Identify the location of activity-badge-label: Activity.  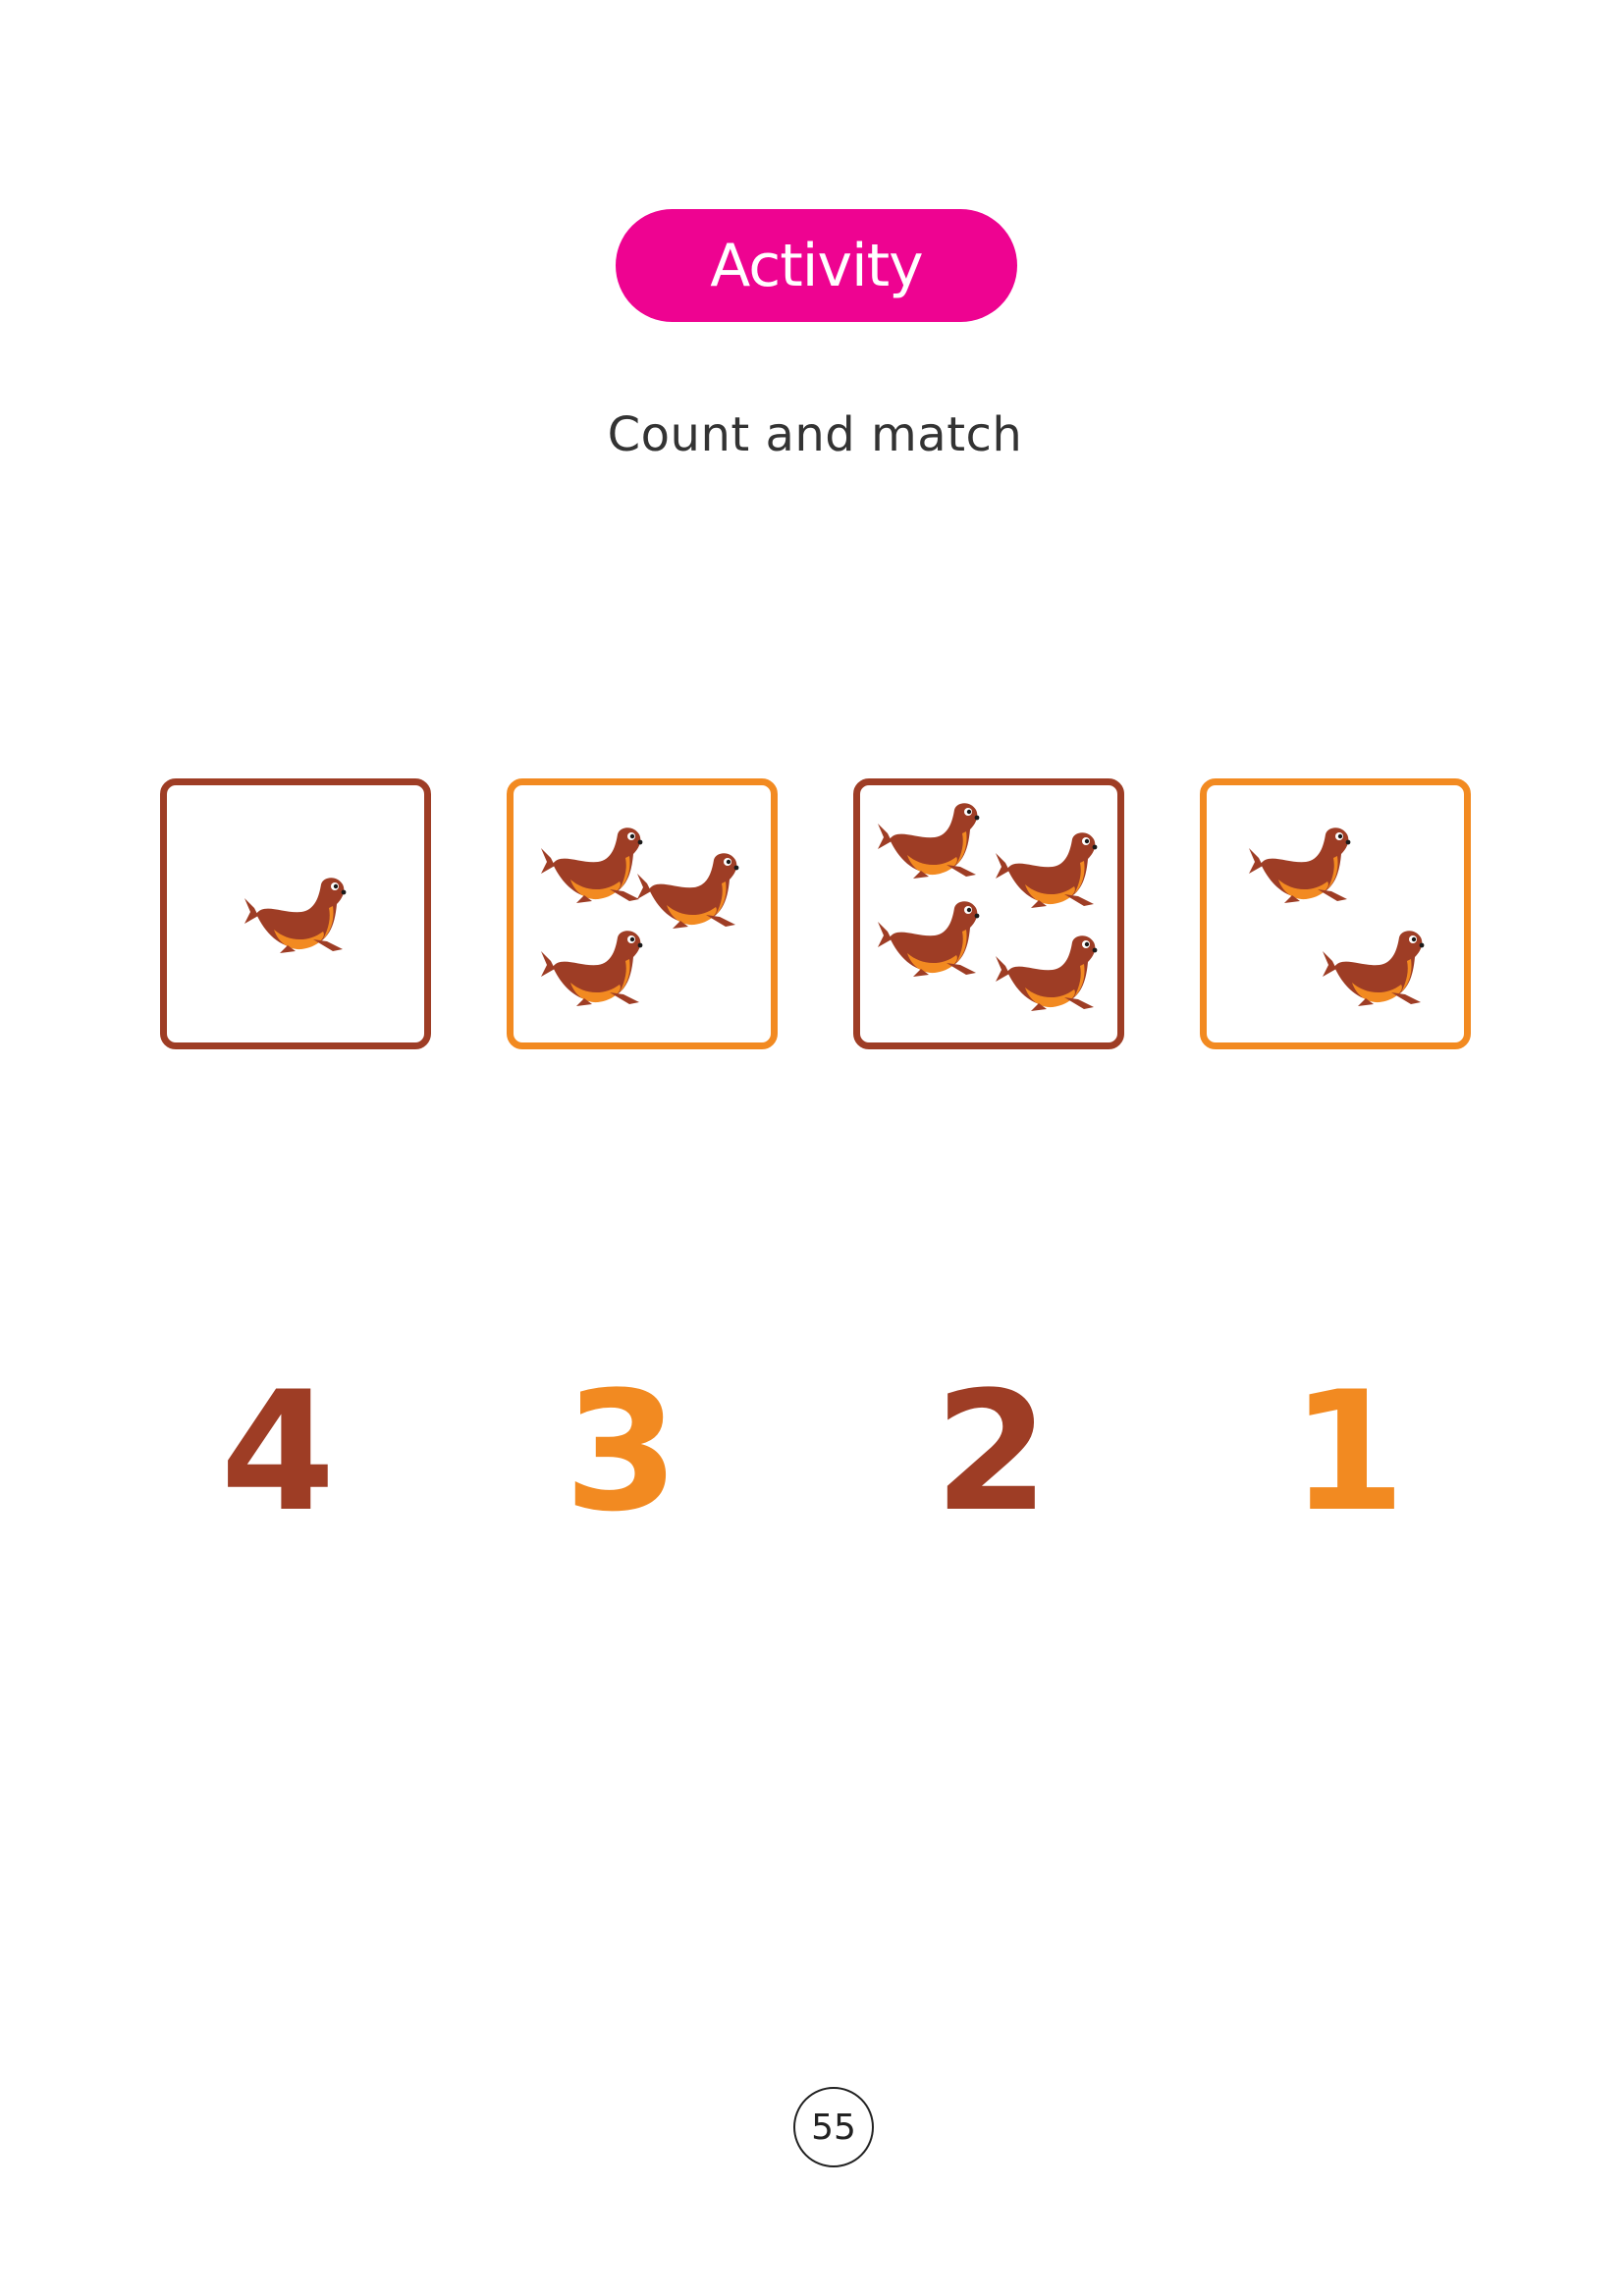
(816, 265).